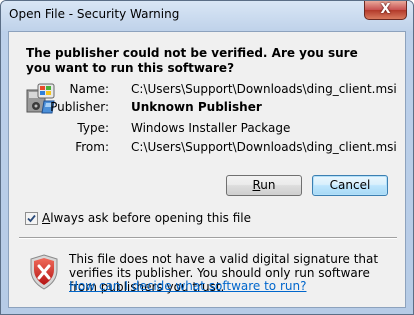  Describe the element at coordinates (146, 218) in the screenshot. I see `always-ask-label: Always ask before opening this file` at that location.